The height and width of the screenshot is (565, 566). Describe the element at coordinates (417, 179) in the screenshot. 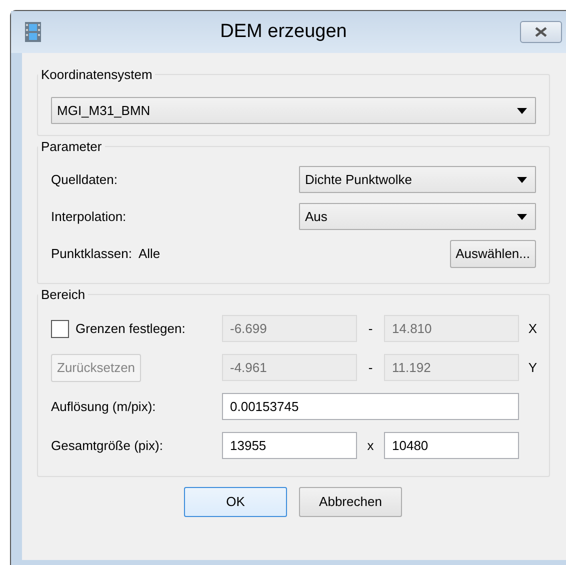

I see `dropdown-select: Dichte Punktwolke` at that location.